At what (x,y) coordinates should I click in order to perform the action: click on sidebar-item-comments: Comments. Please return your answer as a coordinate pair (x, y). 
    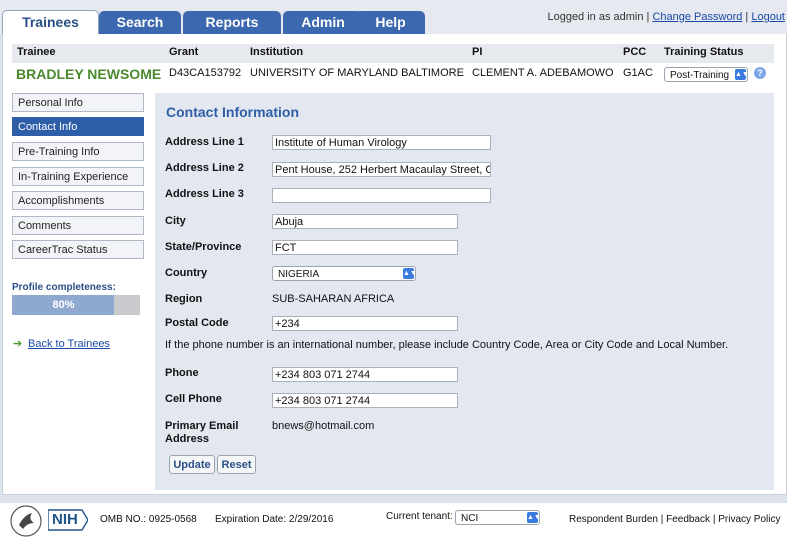
    Looking at the image, I should click on (78, 225).